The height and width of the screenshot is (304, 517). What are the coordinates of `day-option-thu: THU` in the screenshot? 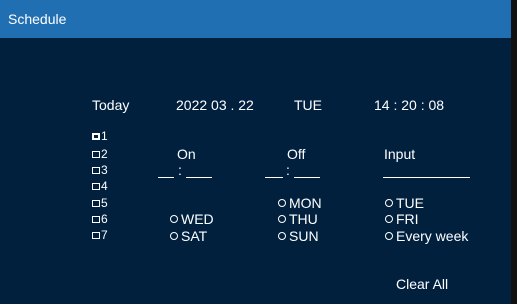 It's located at (298, 219).